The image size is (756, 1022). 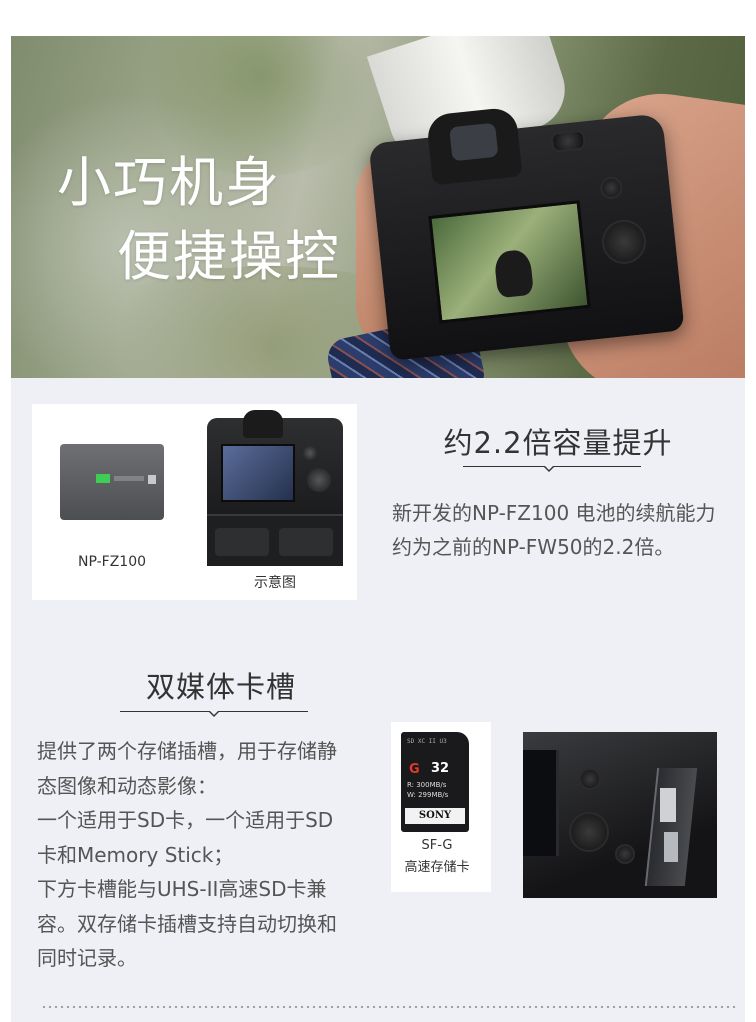 What do you see at coordinates (135, 854) in the screenshot?
I see `description-line: 卡和Memory Stick；` at bounding box center [135, 854].